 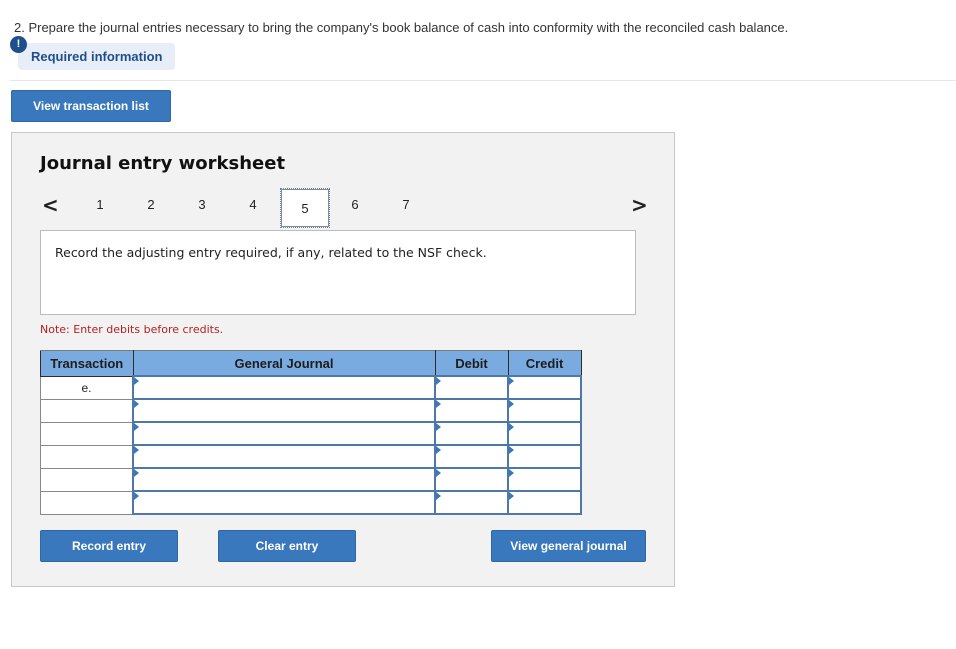 What do you see at coordinates (50, 205) in the screenshot?
I see `chevron-left-icon: <` at bounding box center [50, 205].